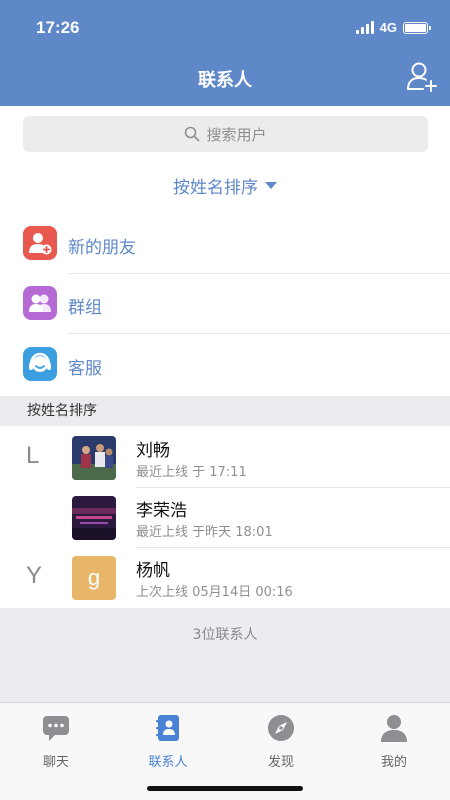  Describe the element at coordinates (40, 303) in the screenshot. I see `group-icon` at that location.